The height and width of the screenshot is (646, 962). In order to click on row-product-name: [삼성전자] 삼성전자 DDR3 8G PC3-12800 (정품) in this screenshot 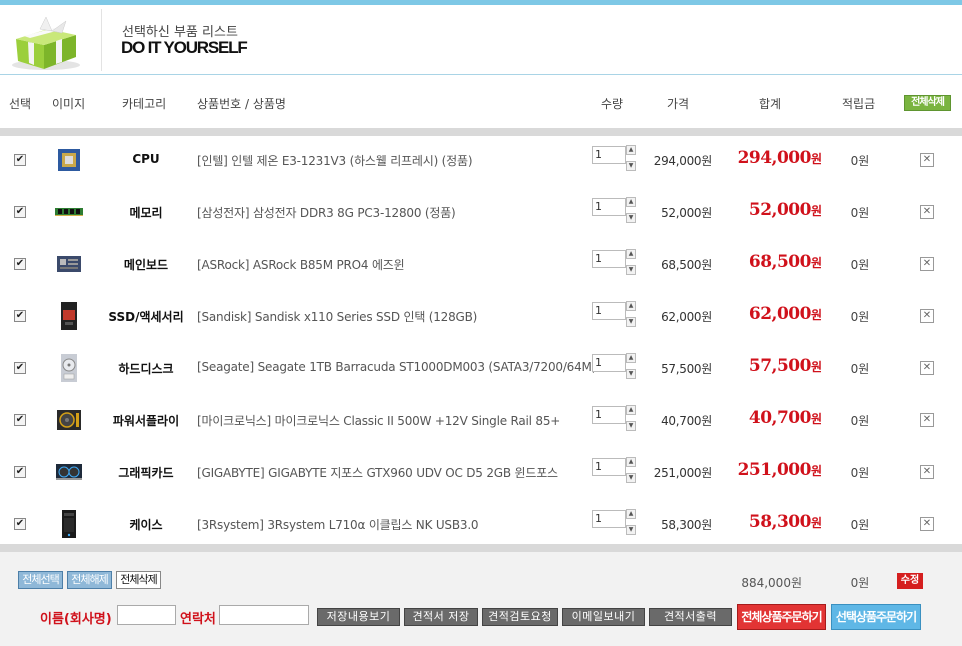, I will do `click(326, 212)`.